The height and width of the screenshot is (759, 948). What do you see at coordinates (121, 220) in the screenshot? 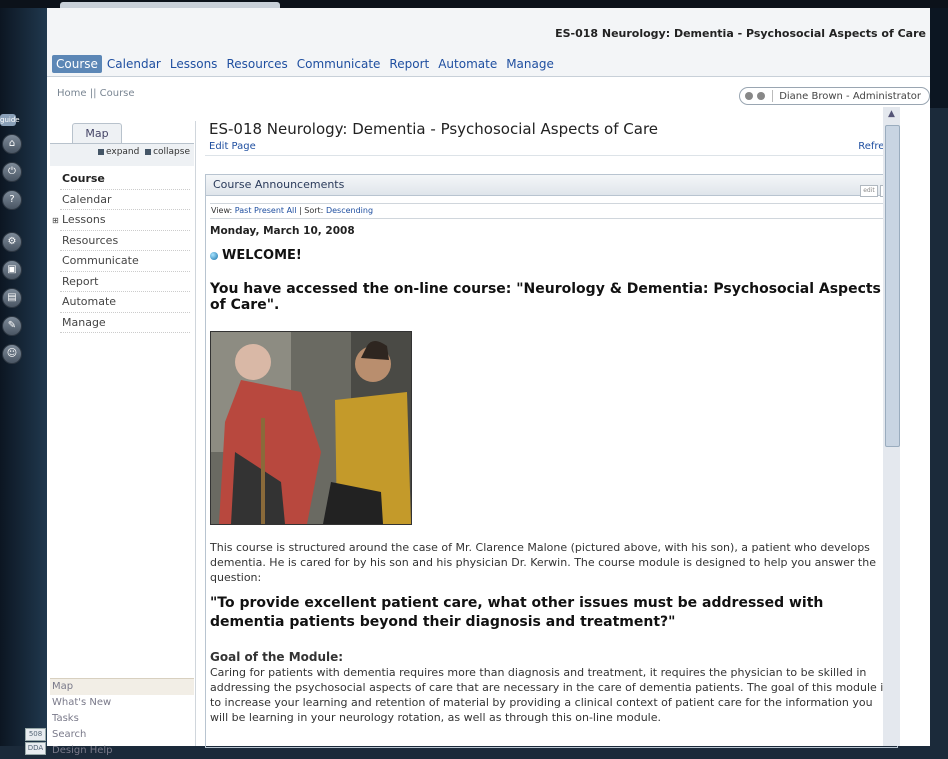
I see `sidebar-item-lessons: ⊞ Lessons` at bounding box center [121, 220].